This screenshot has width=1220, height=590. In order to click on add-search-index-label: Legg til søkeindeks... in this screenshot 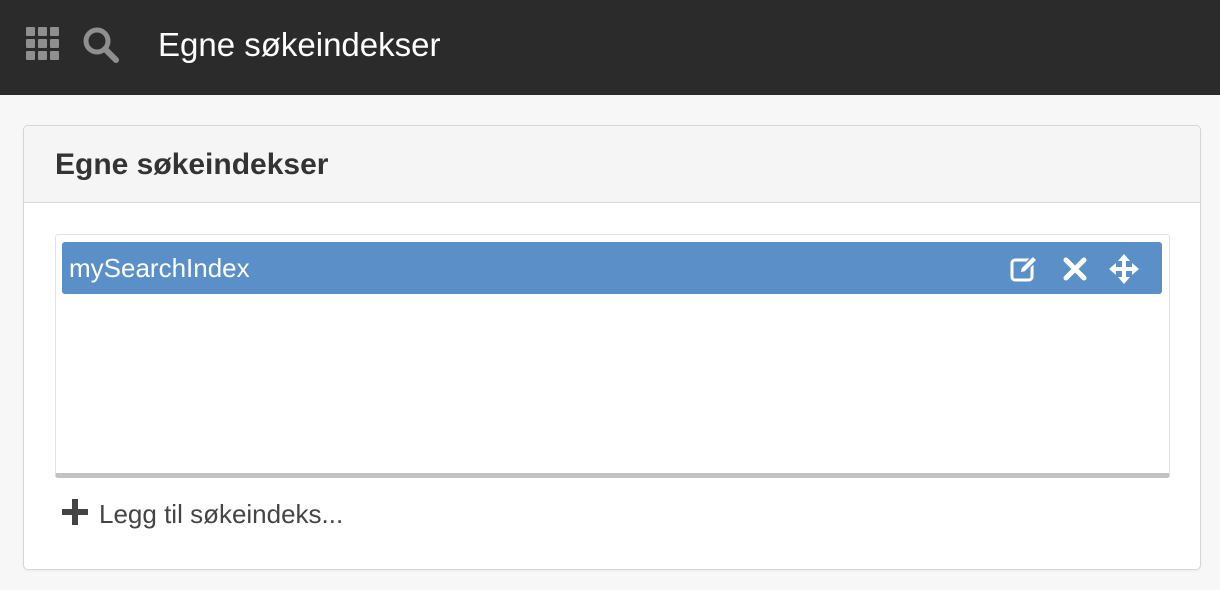, I will do `click(221, 514)`.